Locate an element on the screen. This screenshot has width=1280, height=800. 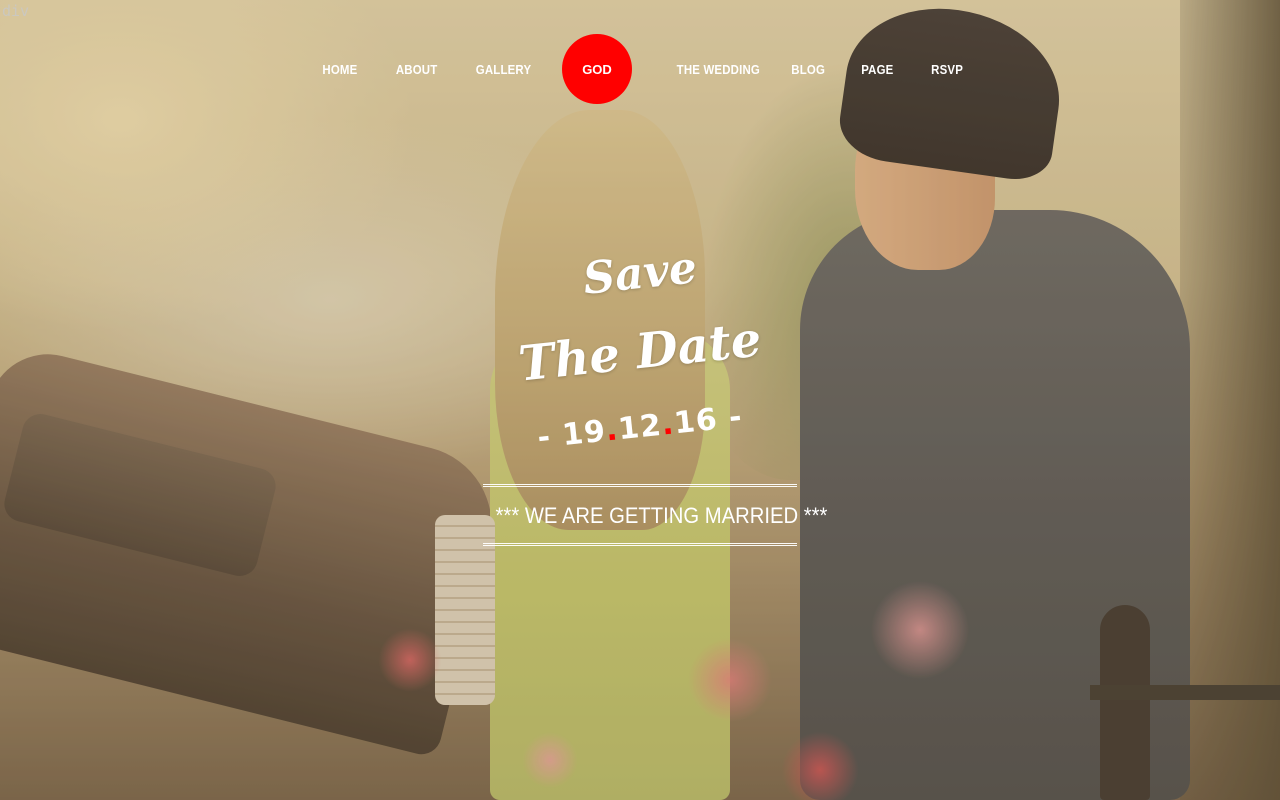
date-prefix: - is located at coordinates (550, 437).